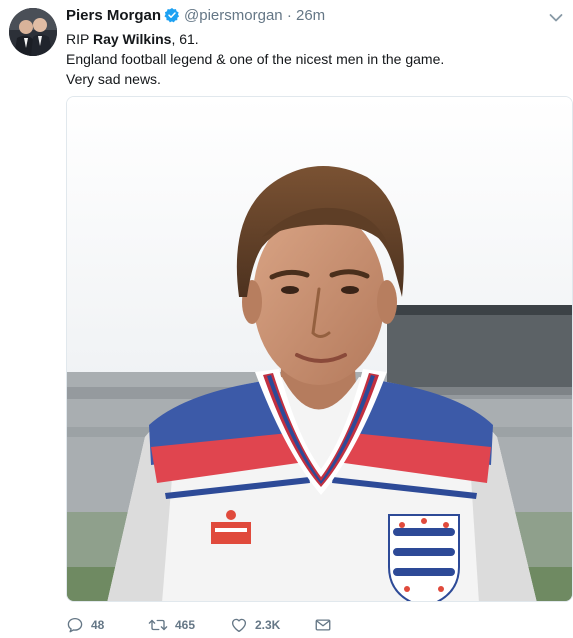 Image resolution: width=573 pixels, height=638 pixels. What do you see at coordinates (113, 15) in the screenshot?
I see `author-name: Piers Morgan` at bounding box center [113, 15].